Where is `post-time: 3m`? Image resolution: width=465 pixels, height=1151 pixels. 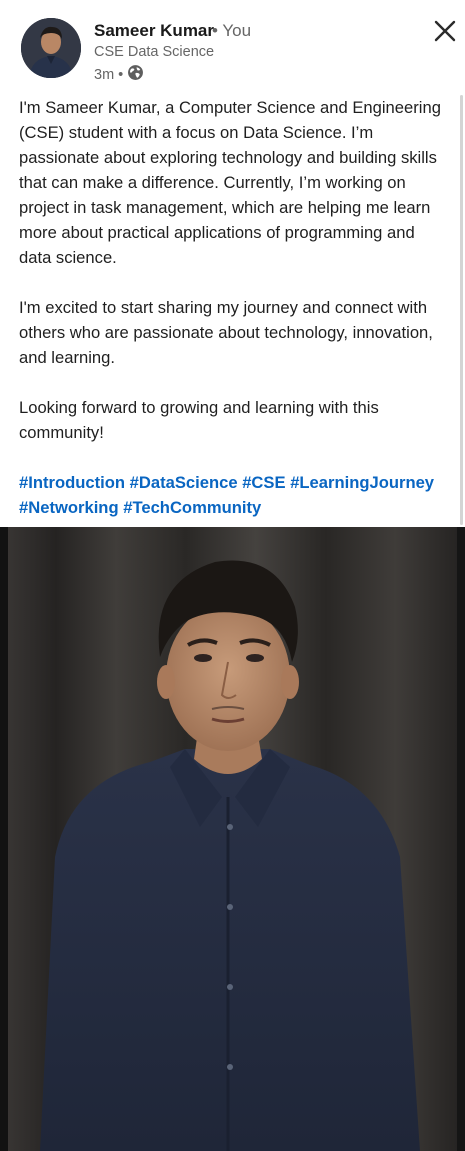
post-time: 3m is located at coordinates (104, 74).